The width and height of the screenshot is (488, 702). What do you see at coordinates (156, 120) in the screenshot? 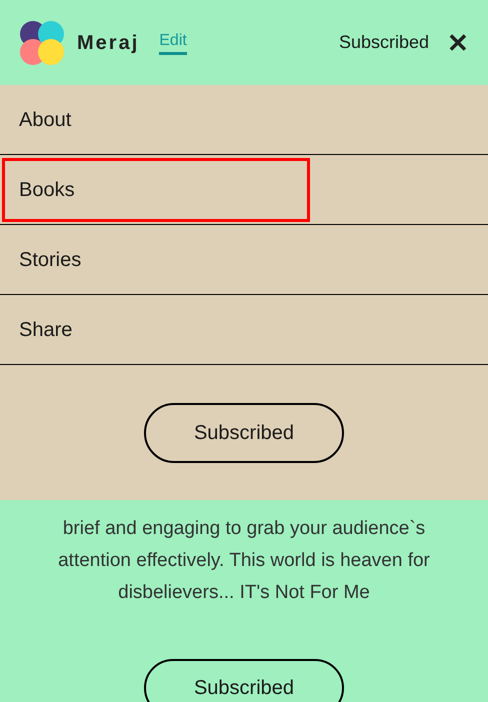
I see `menu-item: About` at bounding box center [156, 120].